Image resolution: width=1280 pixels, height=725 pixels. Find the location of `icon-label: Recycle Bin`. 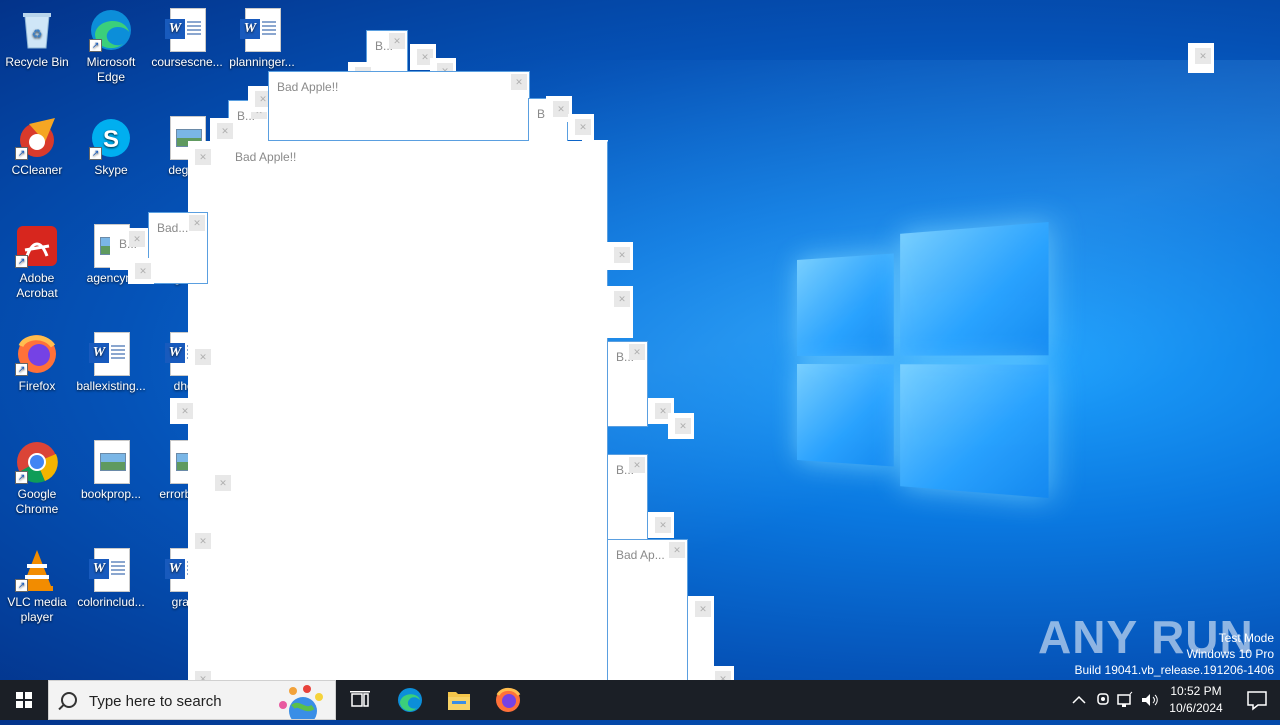

icon-label: Recycle Bin is located at coordinates (37, 62).